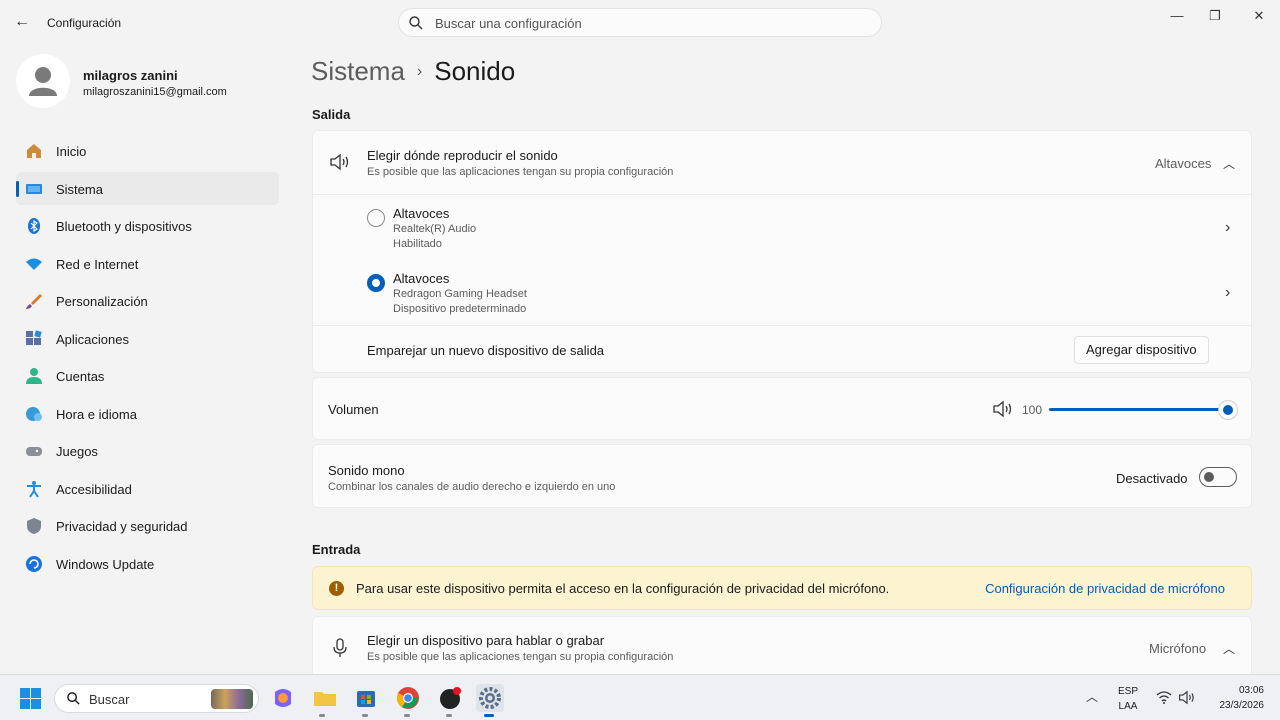 The width and height of the screenshot is (1280, 720). Describe the element at coordinates (490, 698) in the screenshot. I see `settings-icon` at that location.